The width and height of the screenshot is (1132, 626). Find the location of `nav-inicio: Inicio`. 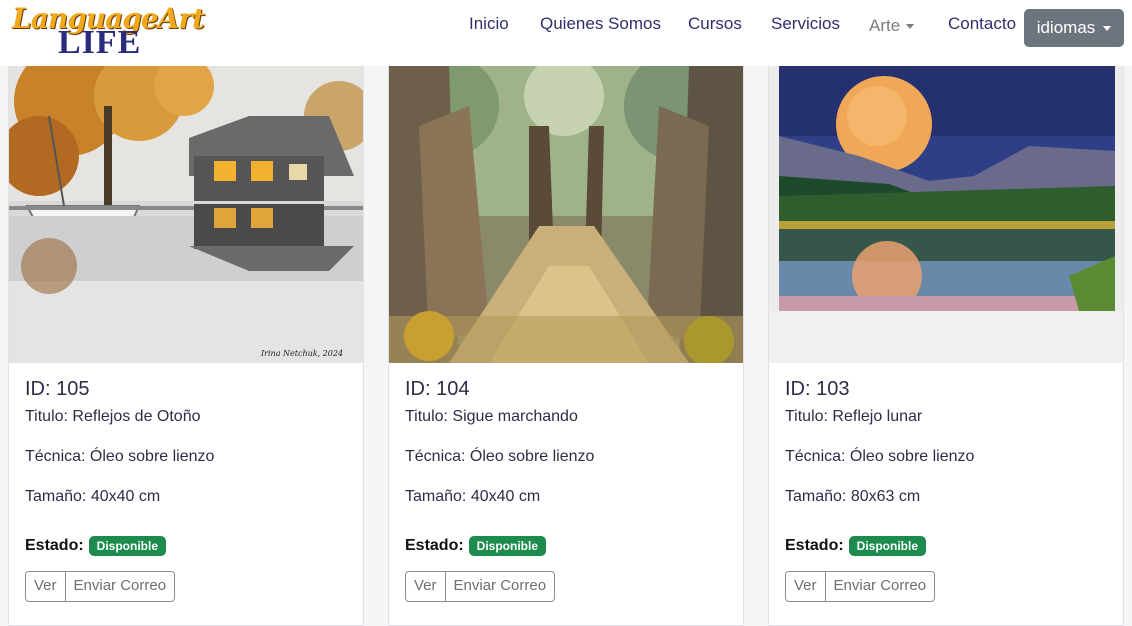

nav-inicio: Inicio is located at coordinates (489, 24).